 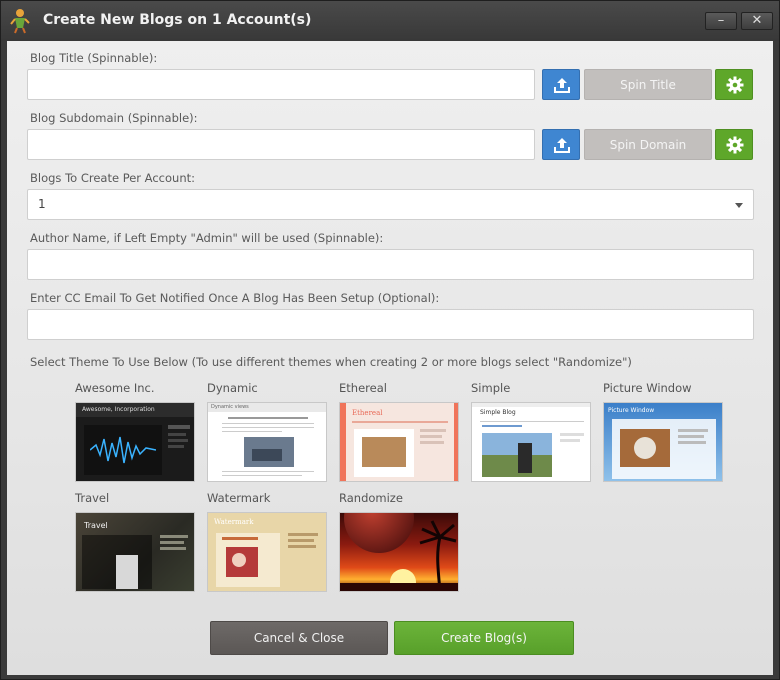 What do you see at coordinates (281, 144) in the screenshot?
I see `blog-subdomain-input` at bounding box center [281, 144].